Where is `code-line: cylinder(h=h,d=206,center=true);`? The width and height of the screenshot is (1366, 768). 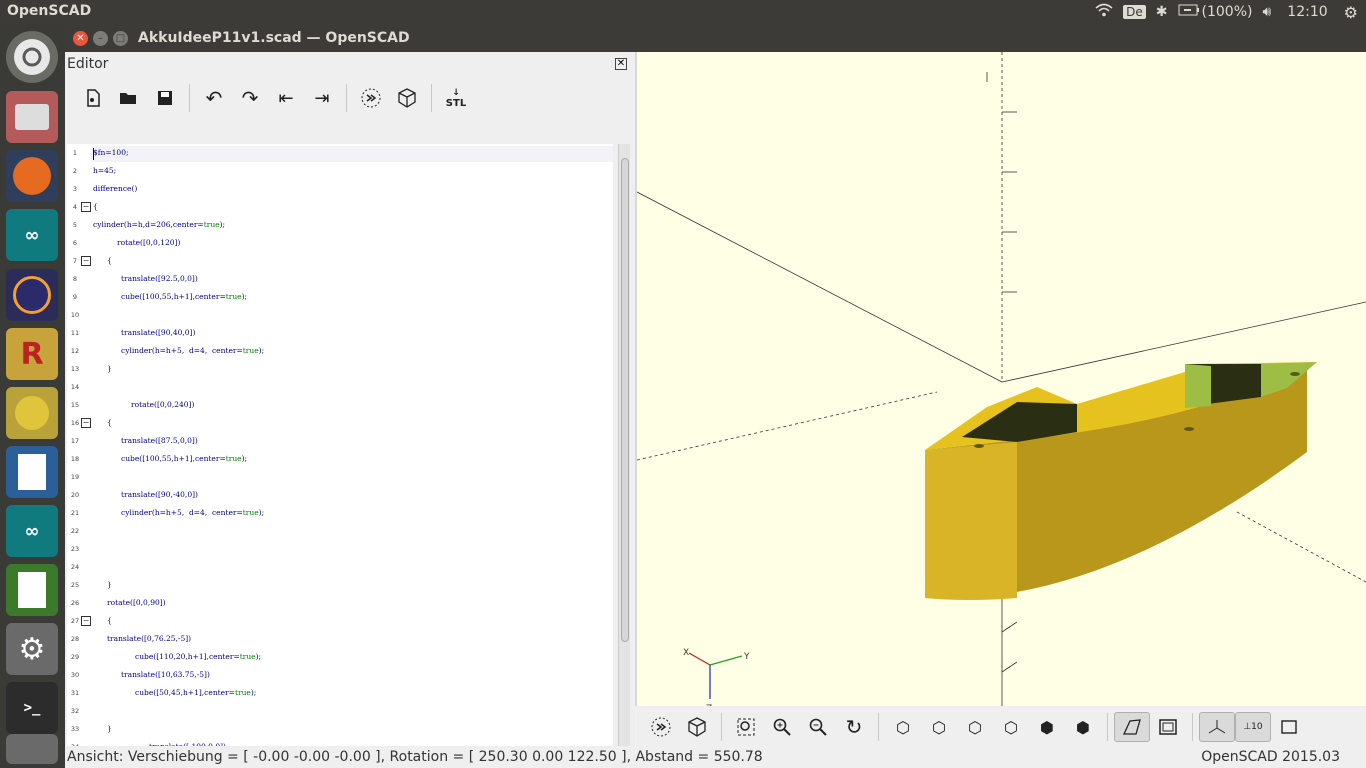
code-line: cylinder(h=h,d=206,center=true); is located at coordinates (159, 224).